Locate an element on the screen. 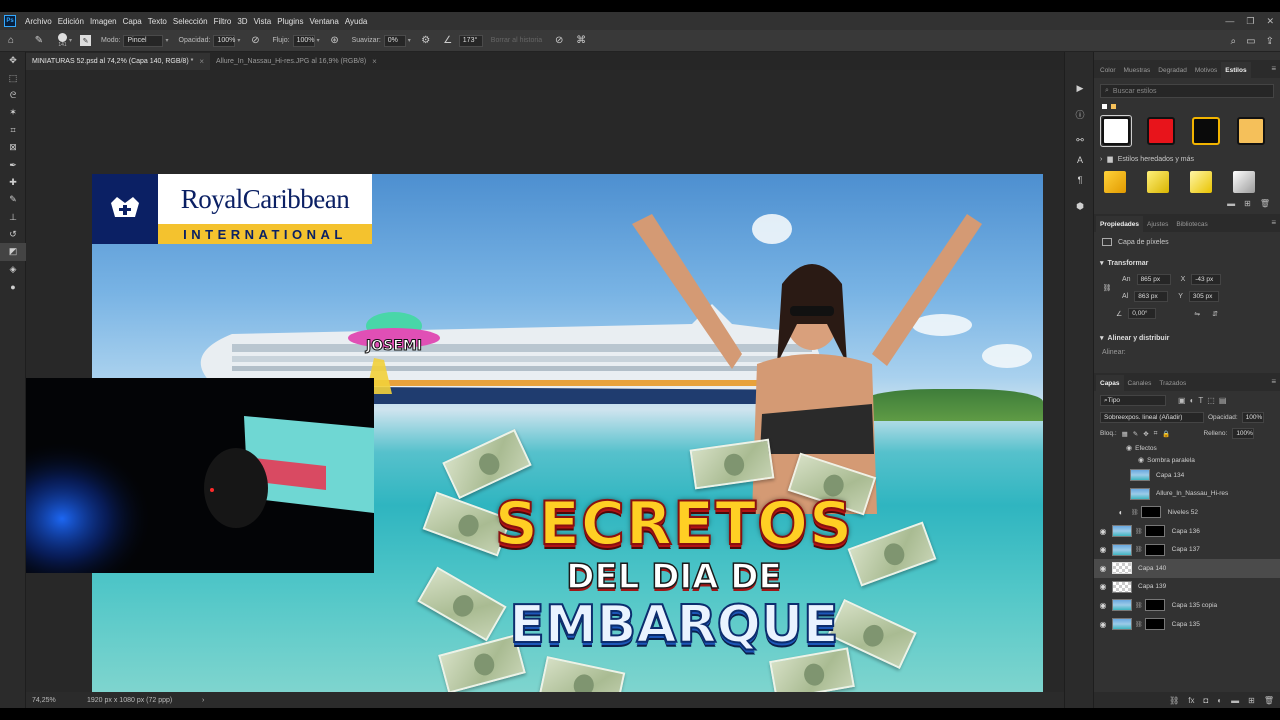 The width and height of the screenshot is (1280, 720). tab-muestras: Muestras is located at coordinates (1137, 70).